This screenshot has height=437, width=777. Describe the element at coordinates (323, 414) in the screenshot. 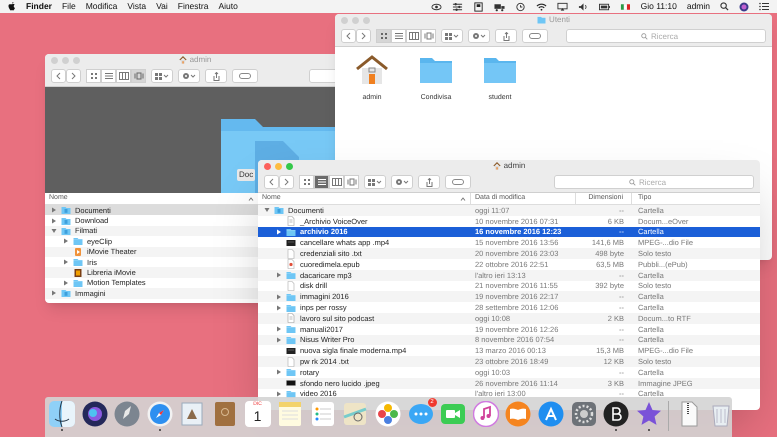

I see `checklist-icon` at that location.